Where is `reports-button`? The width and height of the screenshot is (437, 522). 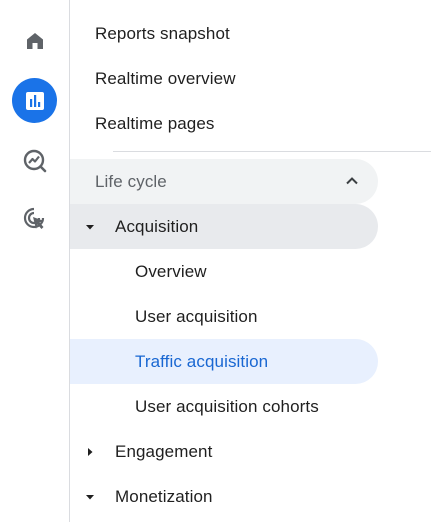
reports-button is located at coordinates (34, 100).